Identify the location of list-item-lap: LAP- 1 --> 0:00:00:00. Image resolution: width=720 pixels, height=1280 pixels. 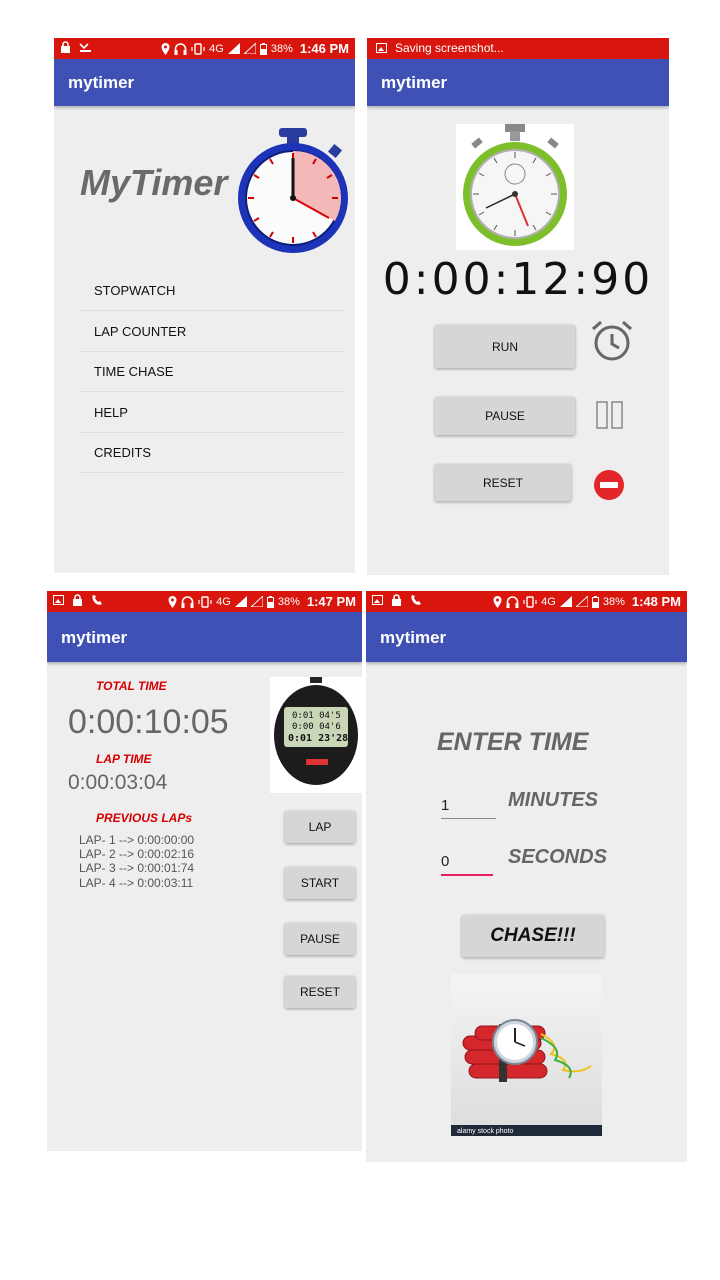
(137, 840).